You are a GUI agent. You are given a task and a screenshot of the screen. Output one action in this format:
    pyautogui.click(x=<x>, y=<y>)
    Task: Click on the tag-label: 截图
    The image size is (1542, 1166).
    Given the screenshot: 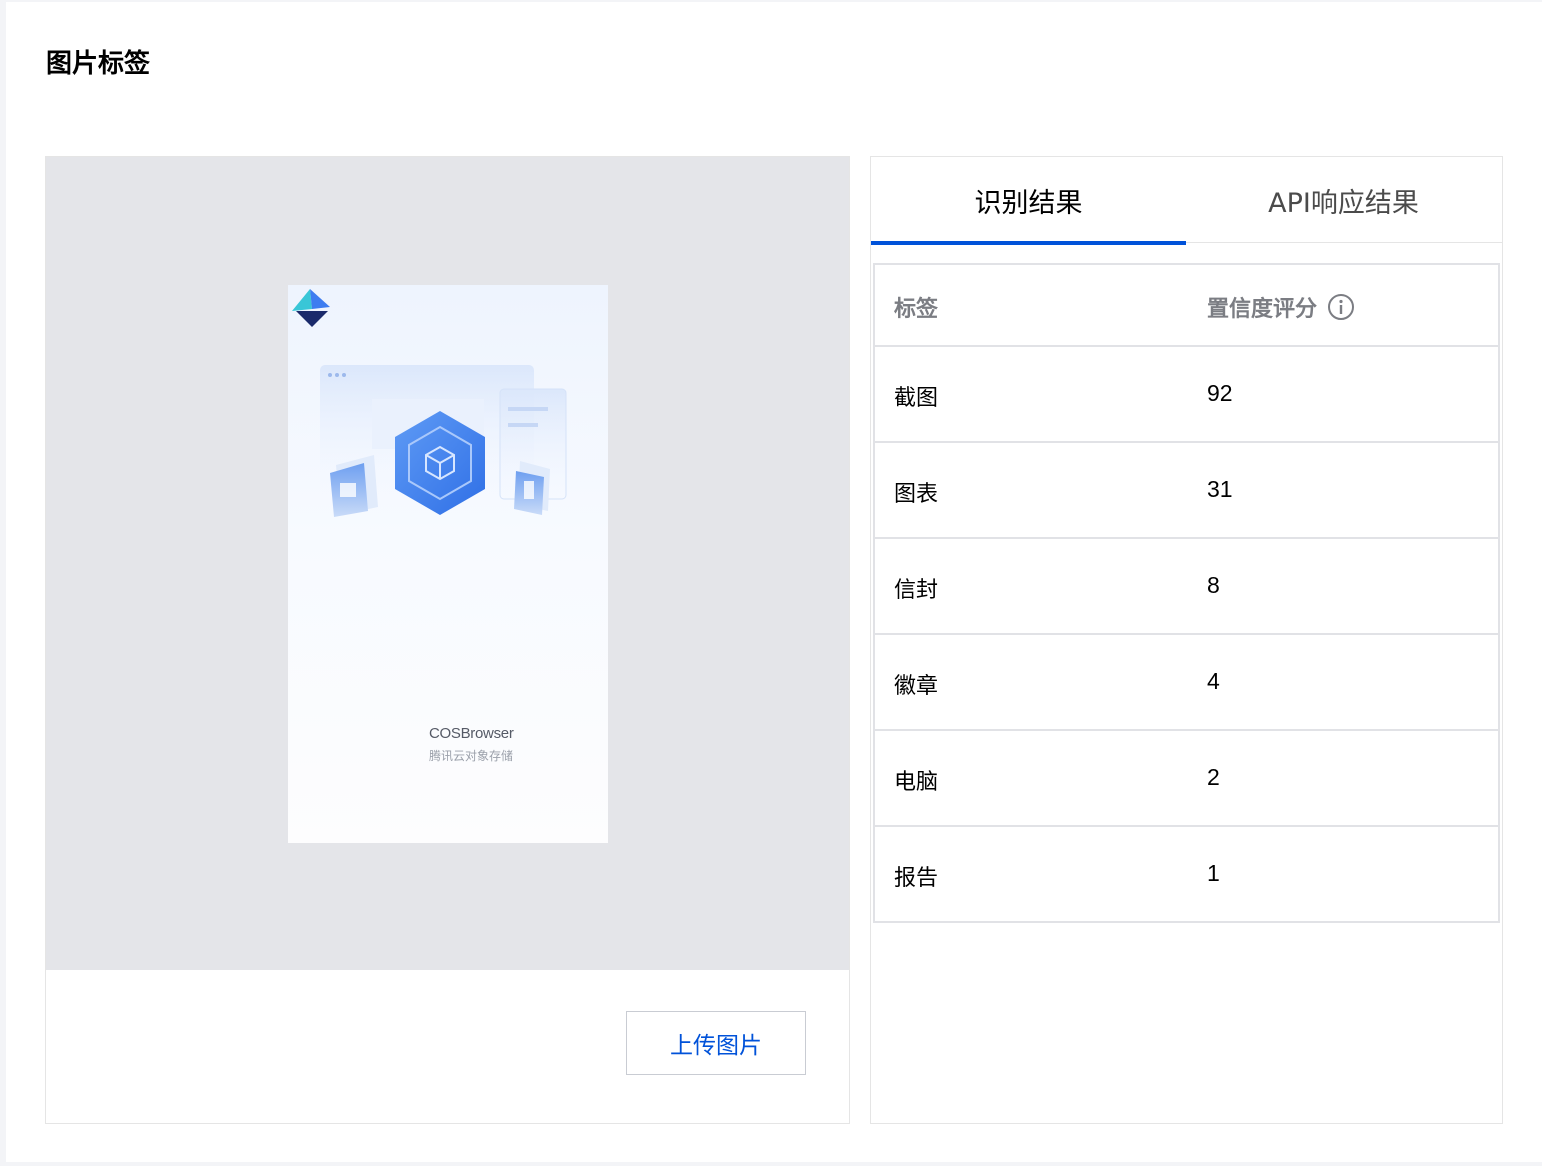 What is the action you would take?
    pyautogui.click(x=916, y=398)
    